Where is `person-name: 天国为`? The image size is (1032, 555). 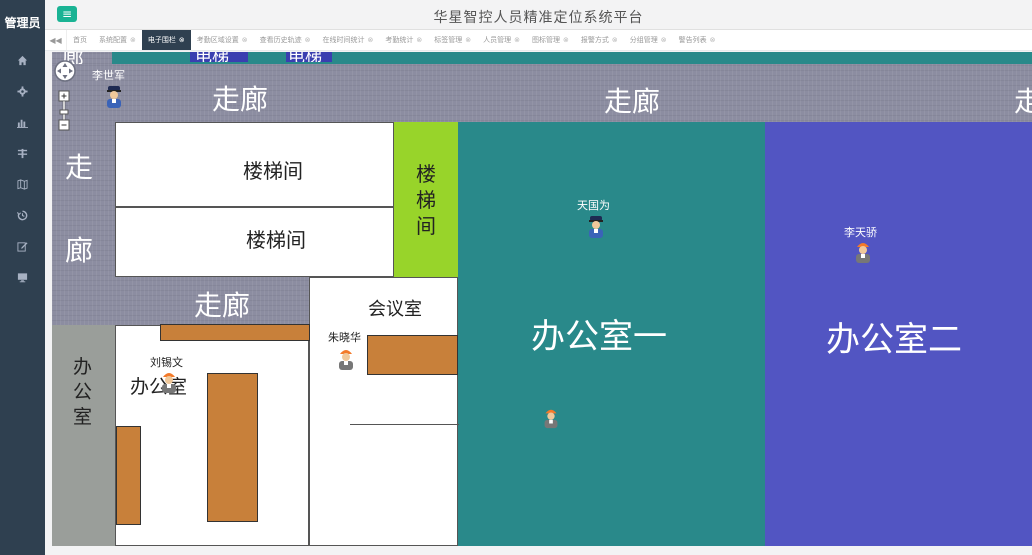 person-name: 天国为 is located at coordinates (593, 205).